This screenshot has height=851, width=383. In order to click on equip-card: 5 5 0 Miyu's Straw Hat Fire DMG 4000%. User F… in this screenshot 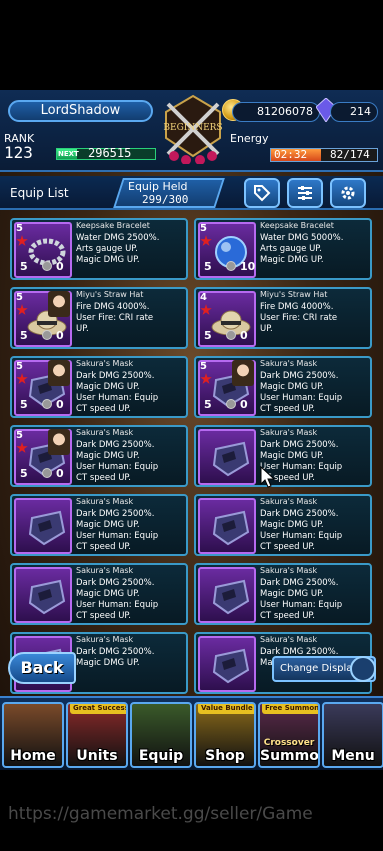, I will do `click(99, 318)`.